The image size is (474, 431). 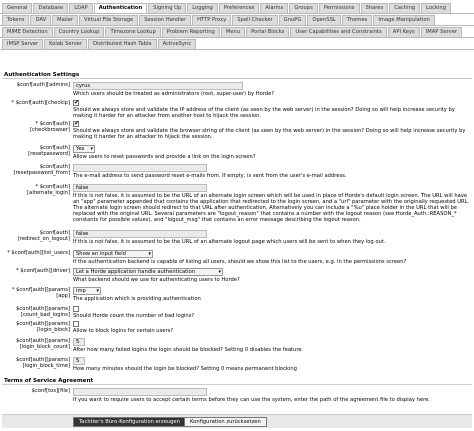 What do you see at coordinates (50, 127) in the screenshot?
I see `checkbrowser-label: * $conf[auth] [checkbrowser]` at bounding box center [50, 127].